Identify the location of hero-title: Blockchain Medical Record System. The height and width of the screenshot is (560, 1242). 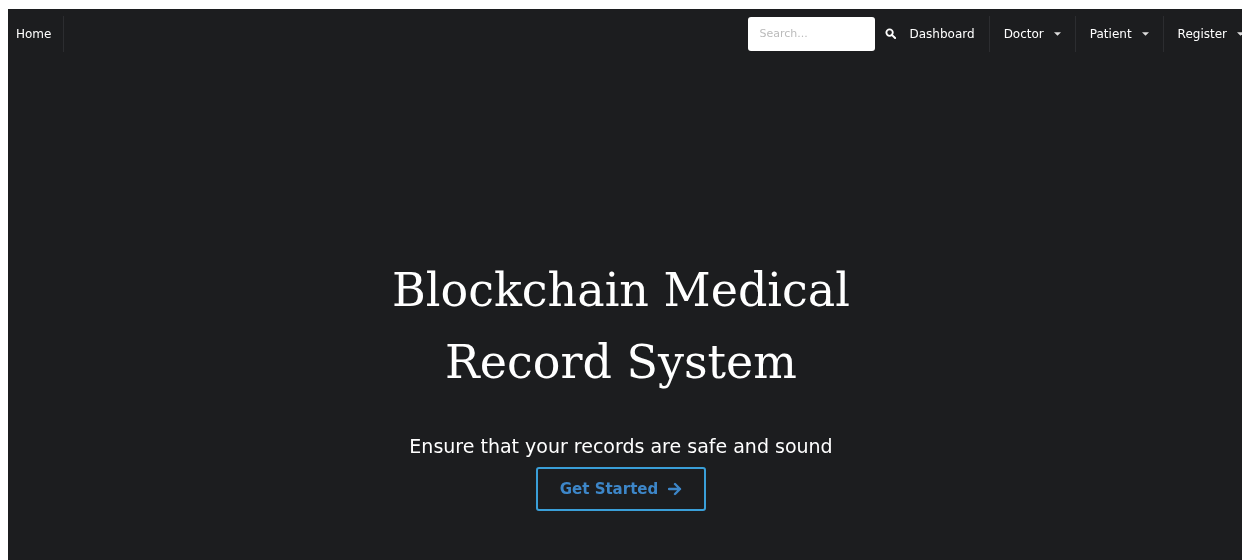
(621, 326).